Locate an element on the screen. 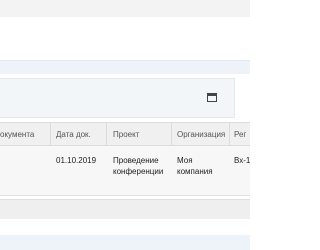  table-footer-bar is located at coordinates (125, 209).